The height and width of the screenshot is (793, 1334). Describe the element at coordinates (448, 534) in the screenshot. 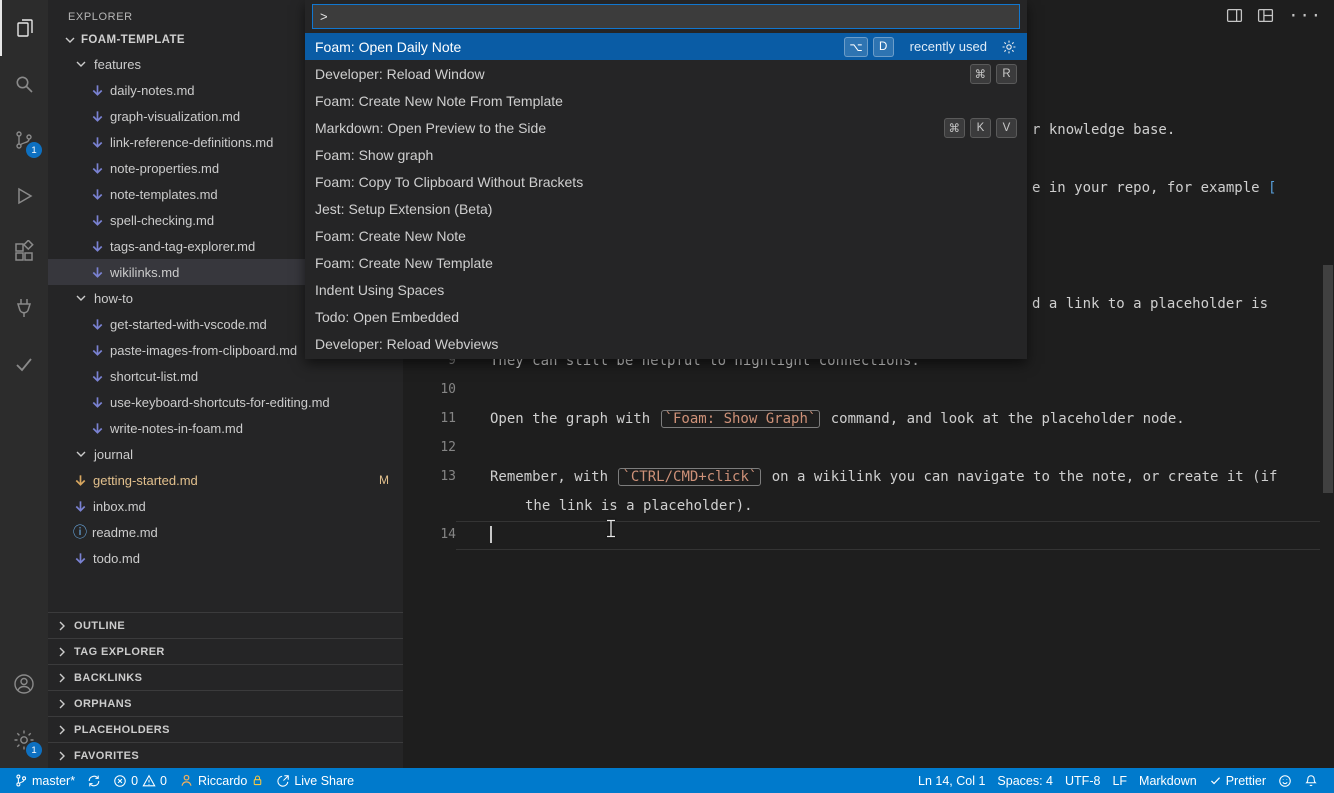

I see `line-number: 14` at that location.